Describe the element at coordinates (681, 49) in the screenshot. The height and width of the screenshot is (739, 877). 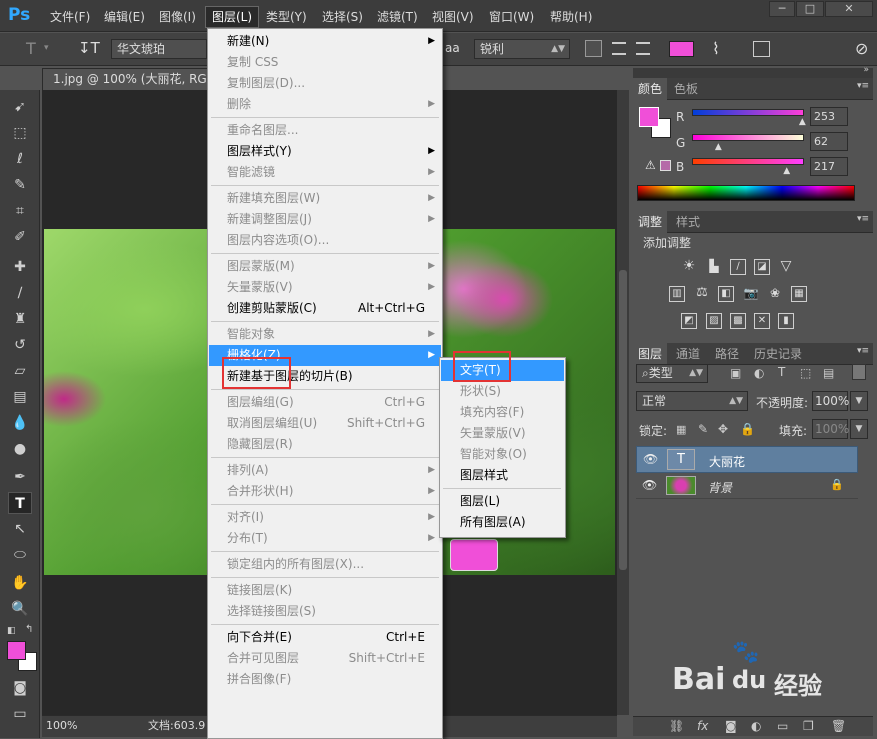
I see `text-color-swatch` at that location.